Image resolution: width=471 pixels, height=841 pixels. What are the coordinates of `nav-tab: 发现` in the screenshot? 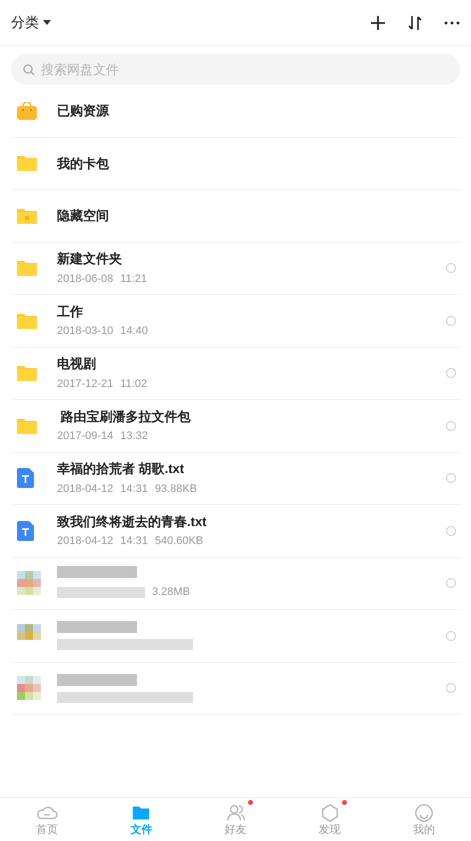 It's located at (329, 819).